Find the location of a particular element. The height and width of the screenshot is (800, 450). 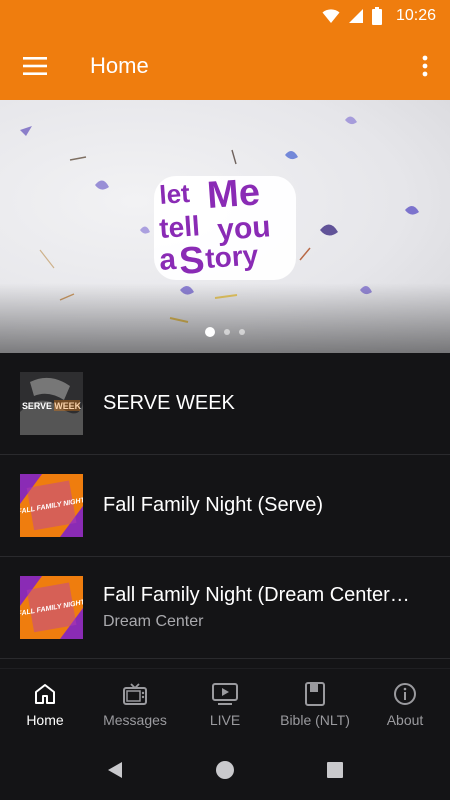

nav-live: LIVE is located at coordinates (225, 704).